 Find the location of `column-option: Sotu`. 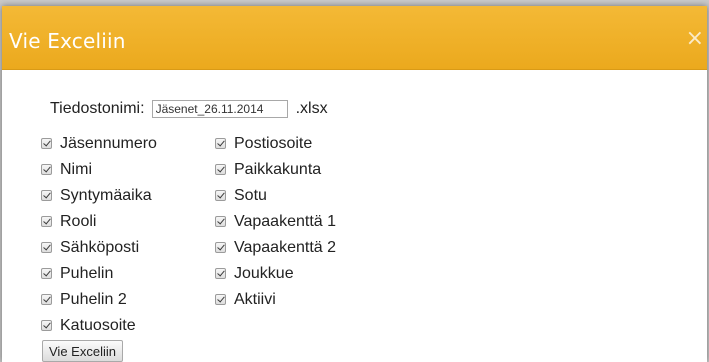

column-option: Sotu is located at coordinates (275, 200).